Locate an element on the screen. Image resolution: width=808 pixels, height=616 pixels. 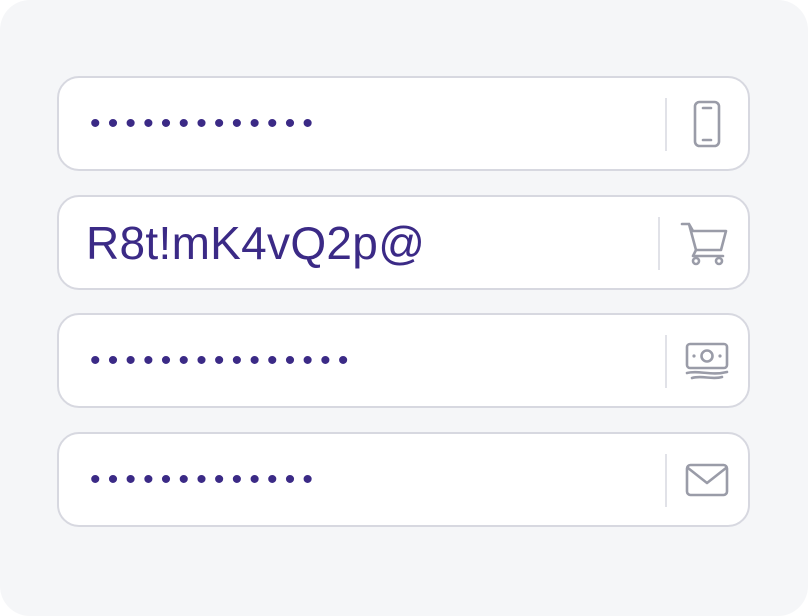
money-banknote-icon is located at coordinates (707, 361).